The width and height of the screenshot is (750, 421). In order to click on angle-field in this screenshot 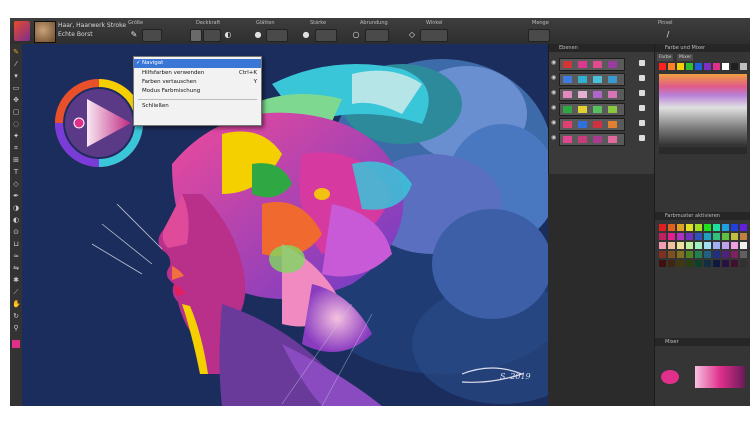, I will do `click(434, 35)`.